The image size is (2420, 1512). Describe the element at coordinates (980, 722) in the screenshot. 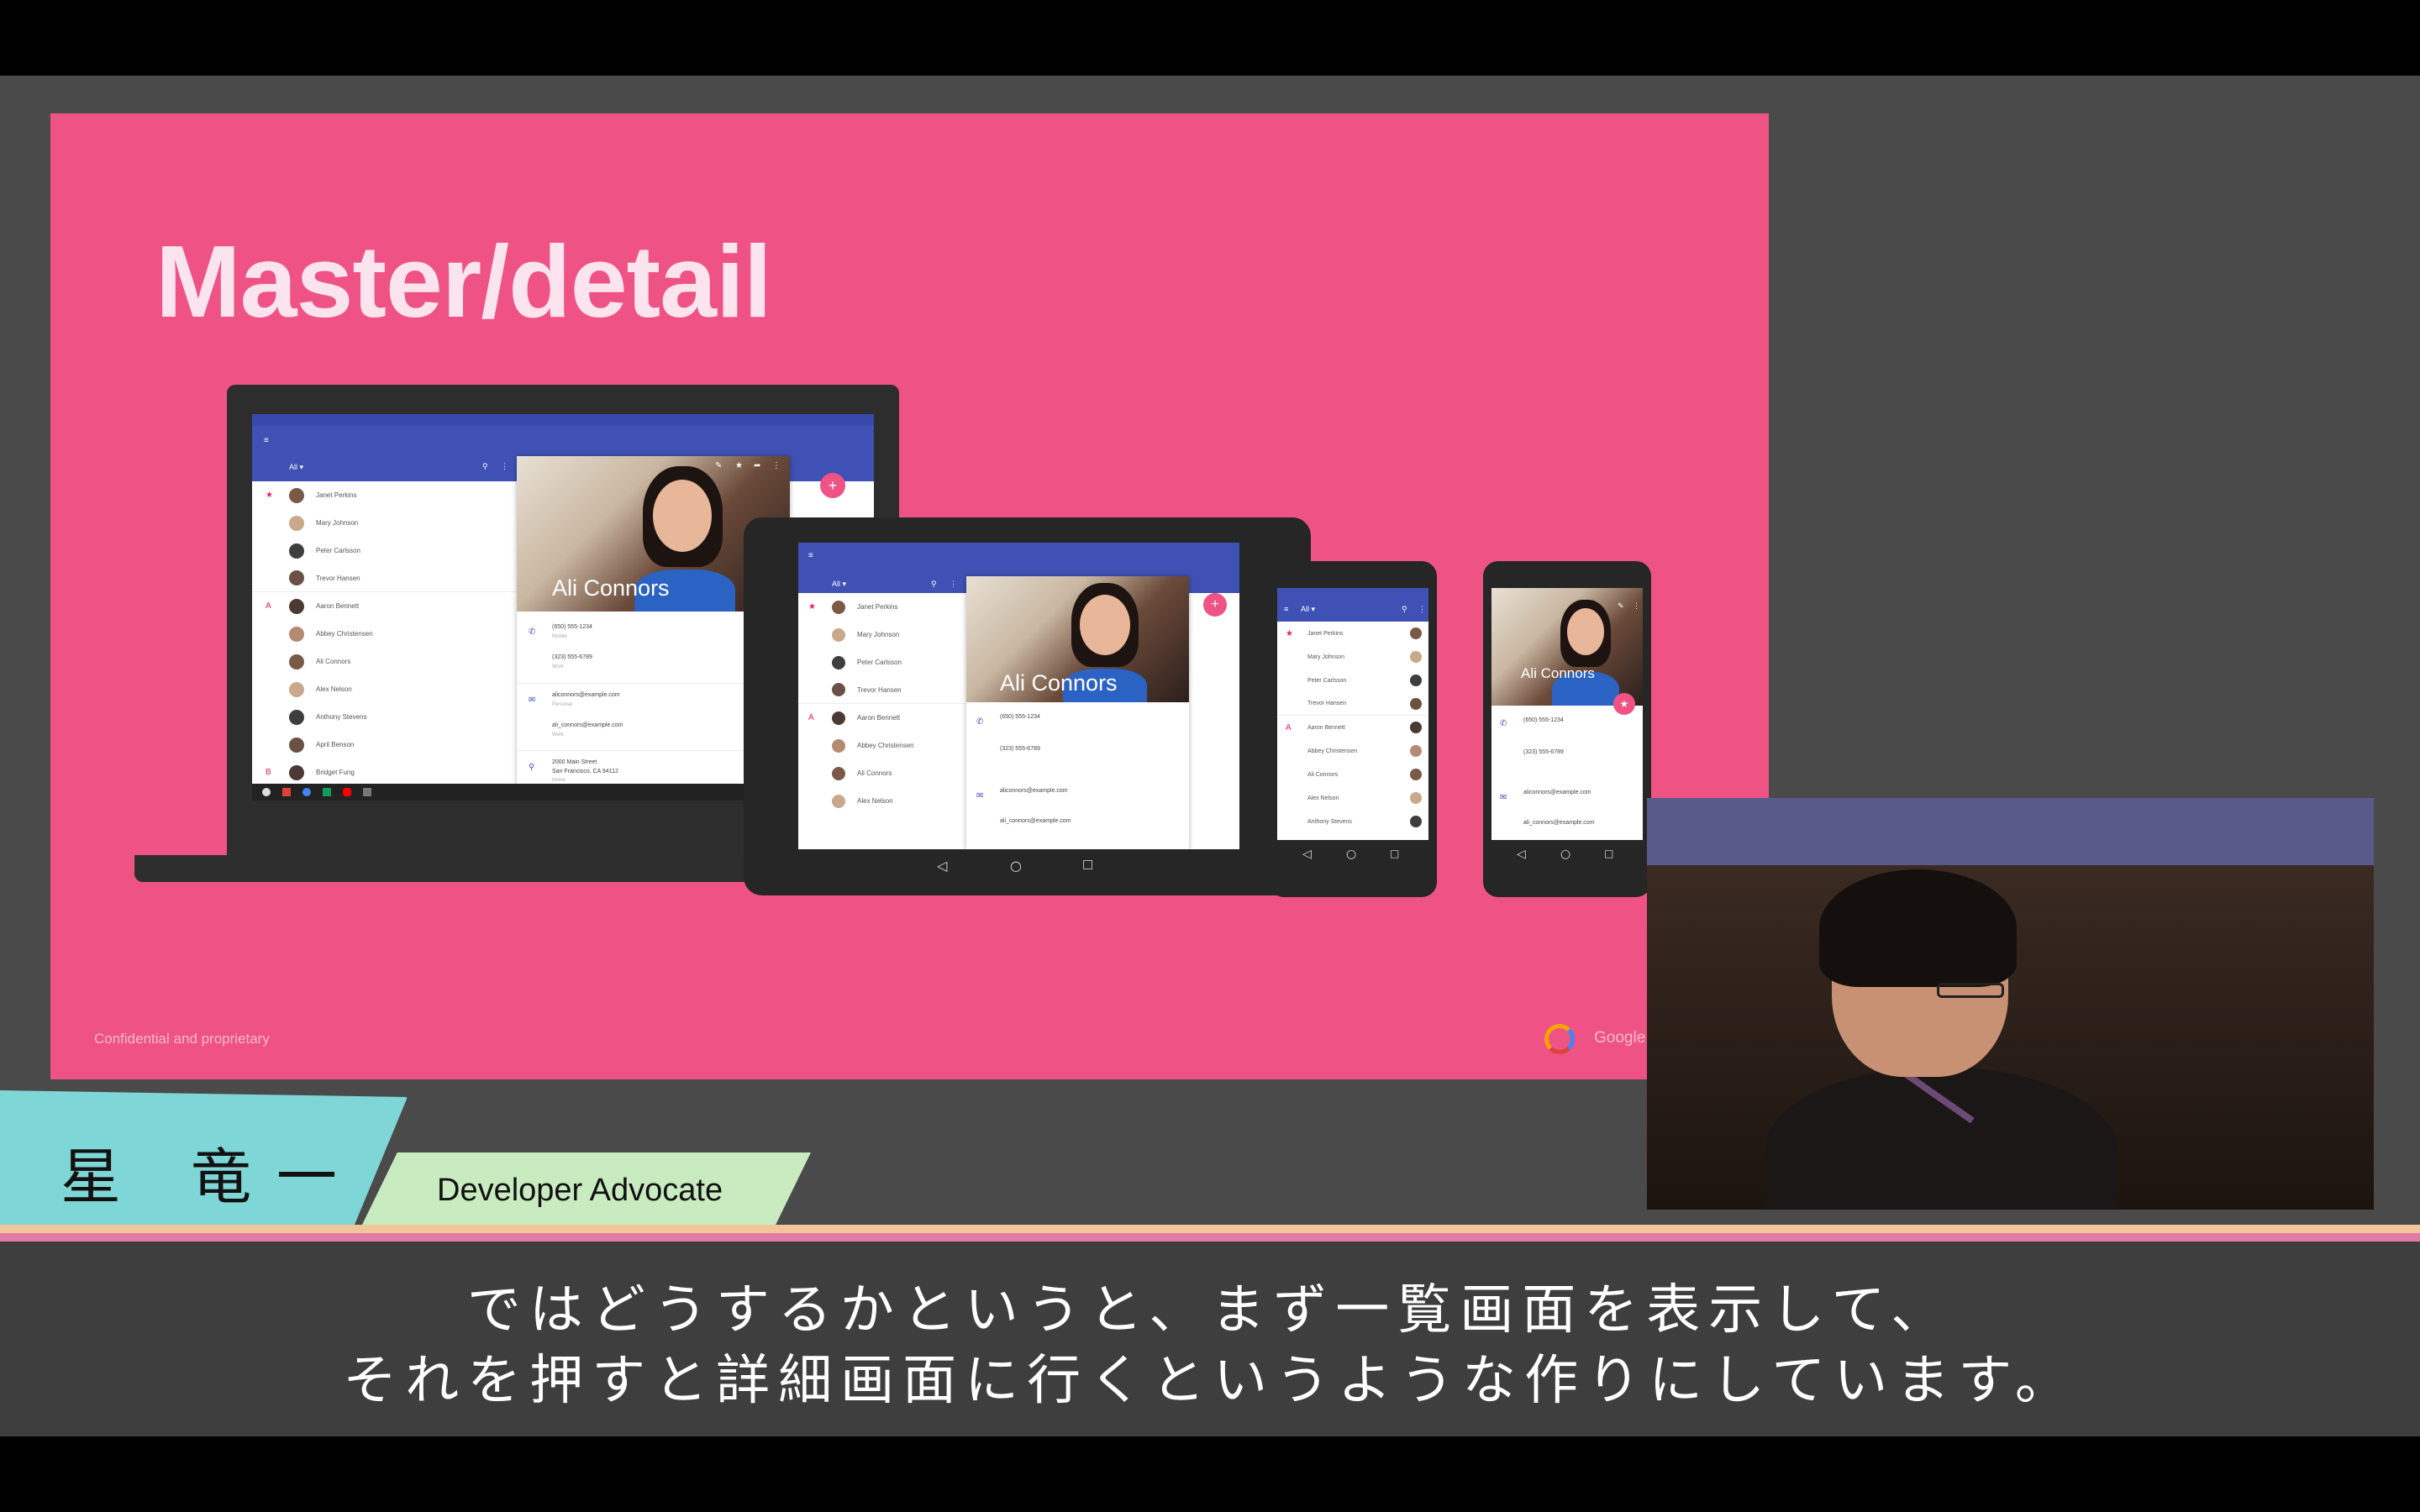

I see `phone-icon: ✆` at that location.